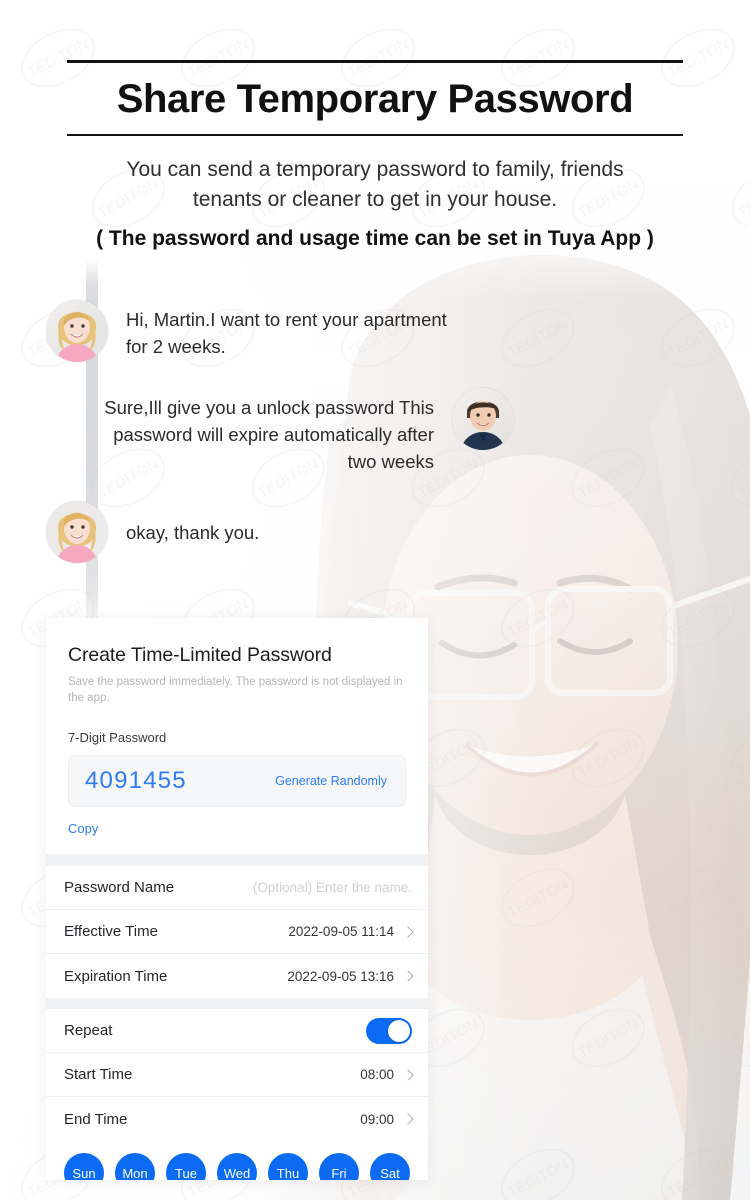 The image size is (750, 1200). I want to click on row-value-group: 2022-09-05 13:16, so click(350, 976).